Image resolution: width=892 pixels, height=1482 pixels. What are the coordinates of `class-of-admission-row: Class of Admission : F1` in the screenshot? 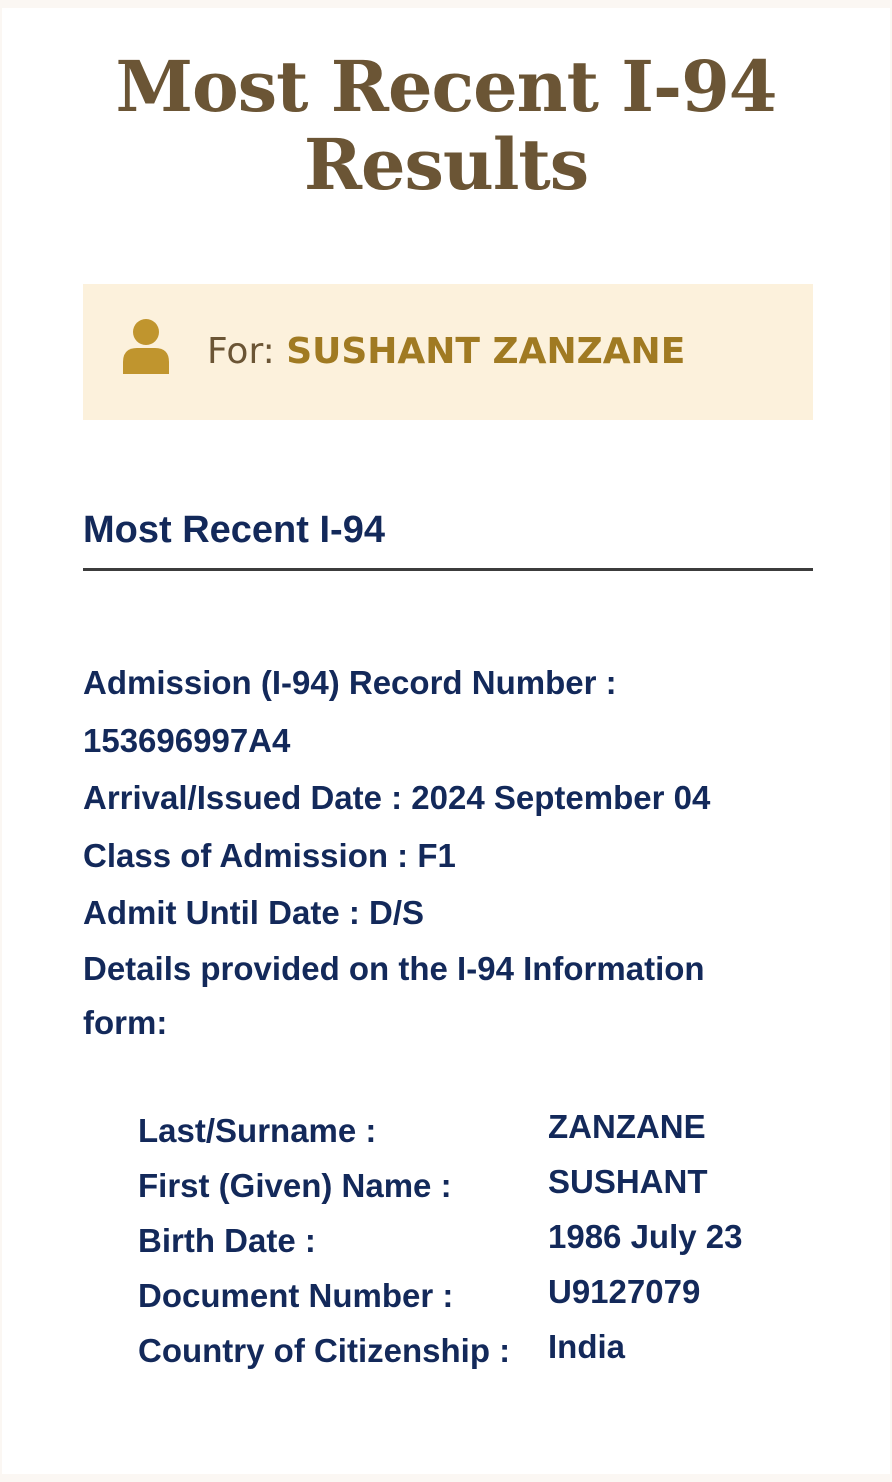 It's located at (453, 856).